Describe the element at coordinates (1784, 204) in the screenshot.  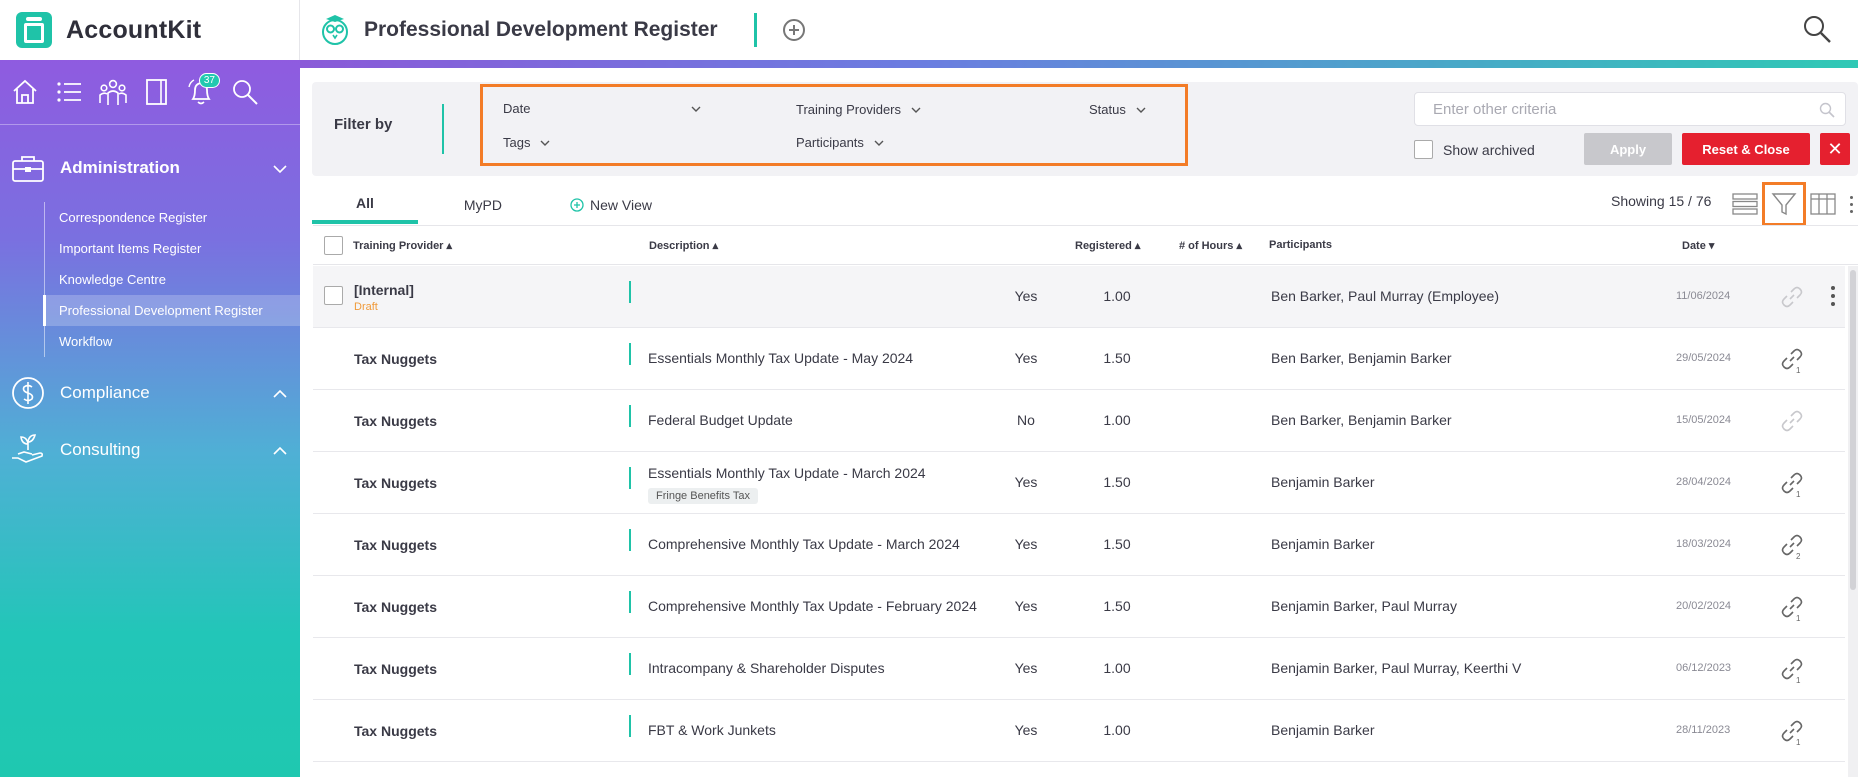
I see `filter-toggle-button` at that location.